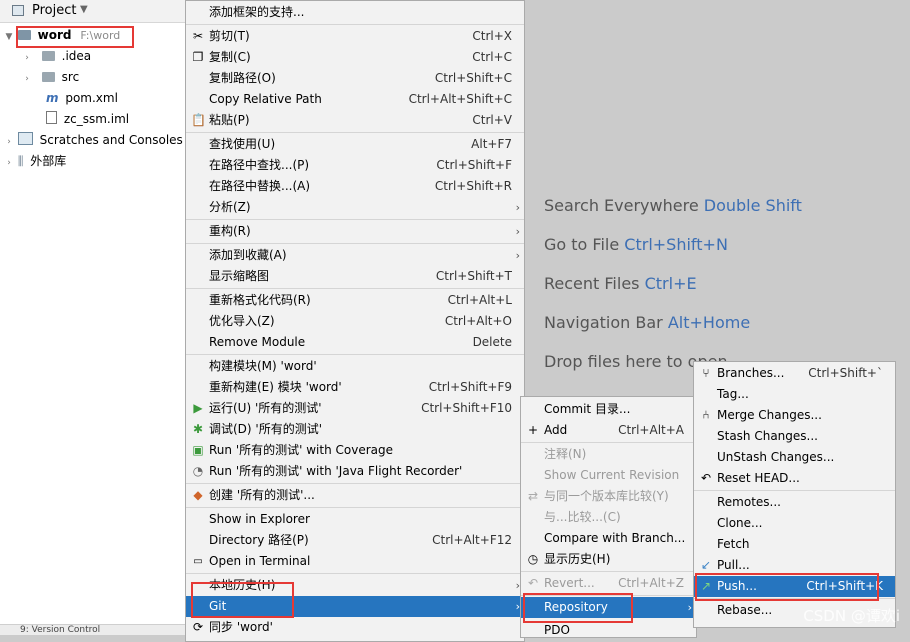 This screenshot has height=642, width=910. I want to click on menu-item-show-current-revision: Show Current Revision, so click(608, 475).